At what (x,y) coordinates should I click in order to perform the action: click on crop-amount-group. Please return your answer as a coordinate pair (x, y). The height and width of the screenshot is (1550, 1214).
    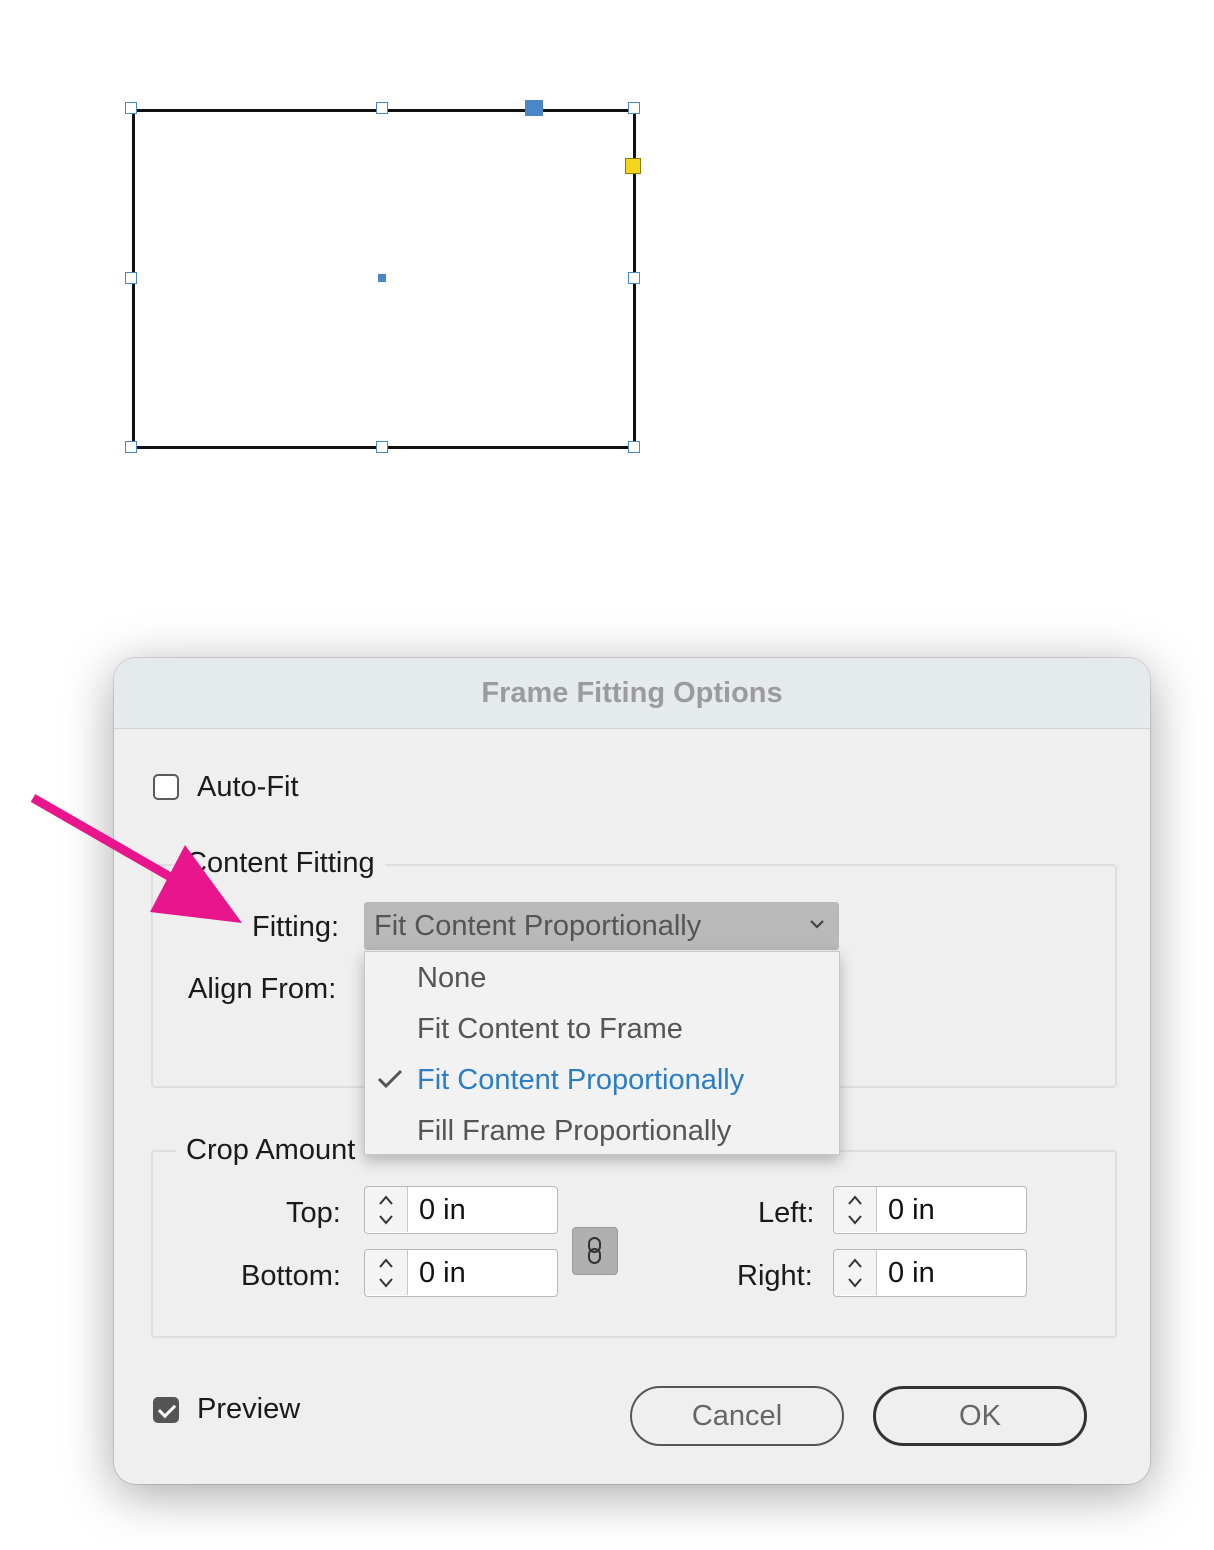
    Looking at the image, I should click on (634, 1244).